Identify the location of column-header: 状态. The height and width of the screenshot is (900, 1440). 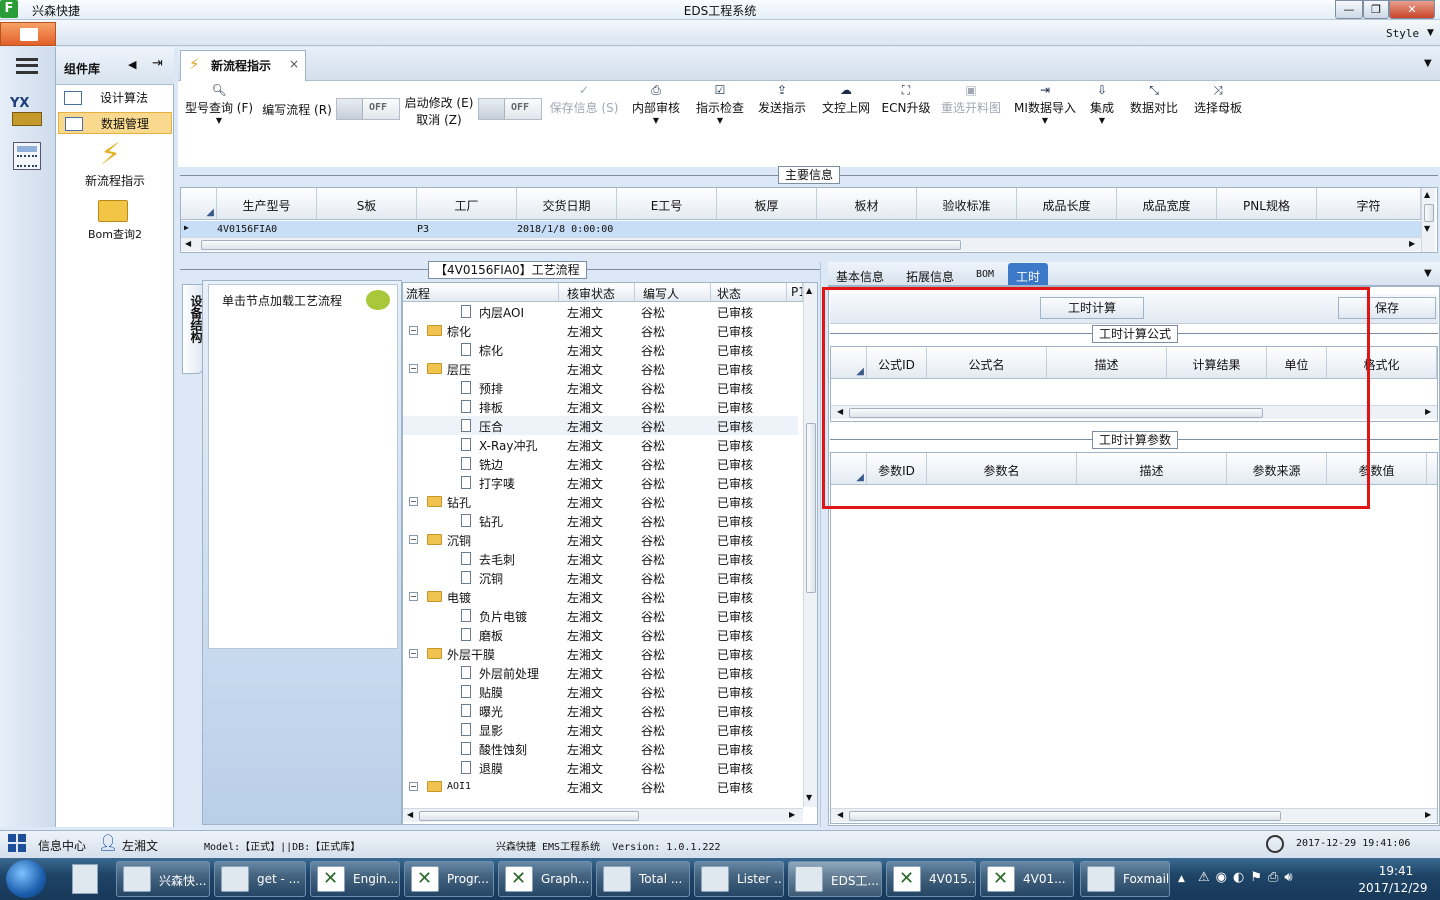
(749, 292).